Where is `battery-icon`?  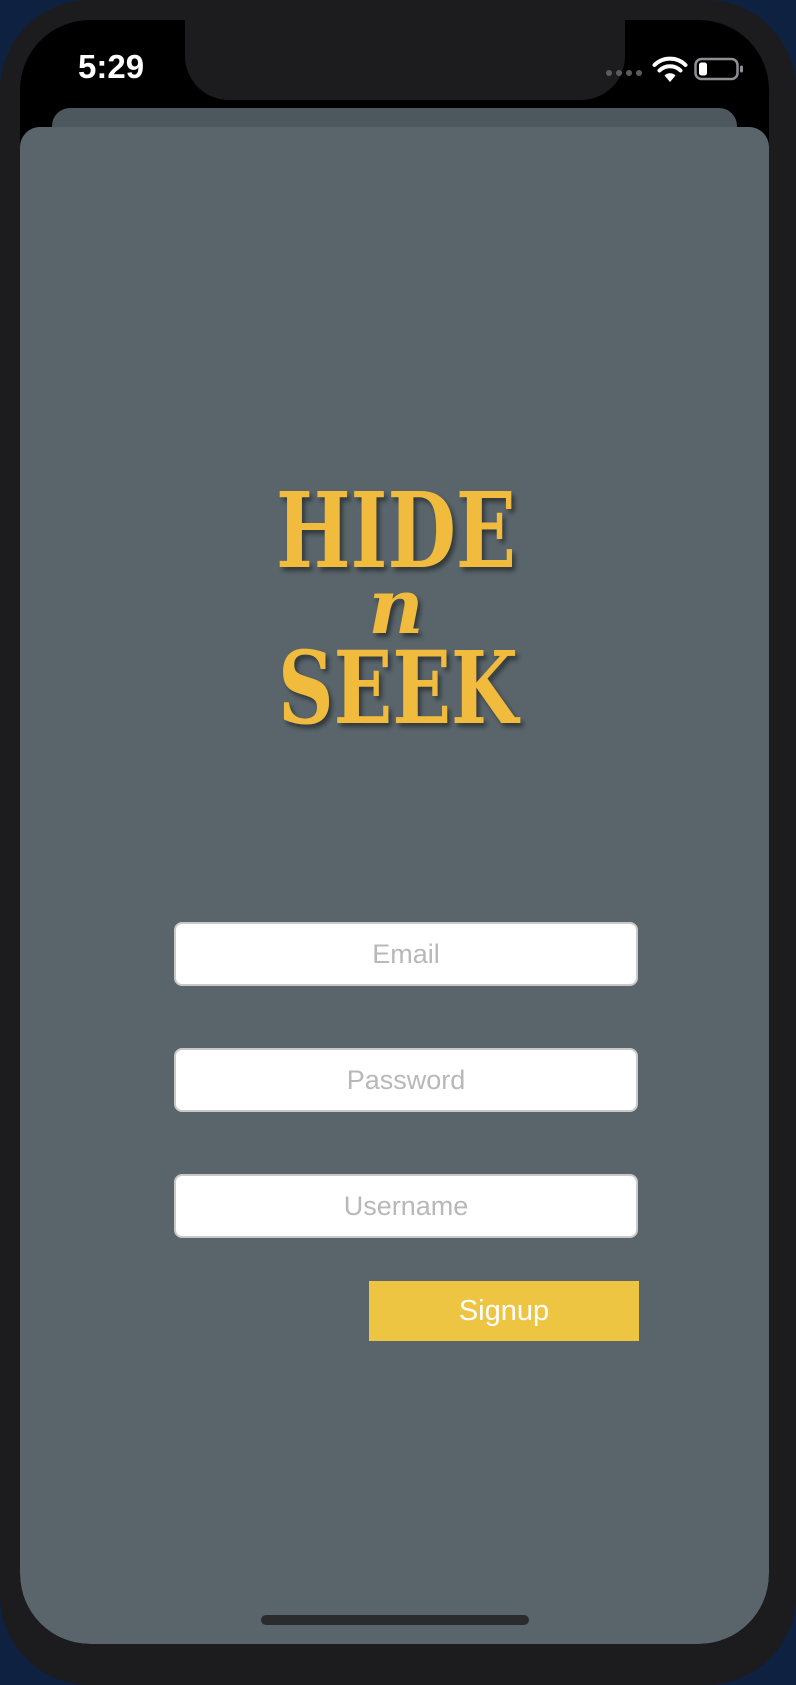
battery-icon is located at coordinates (718, 69).